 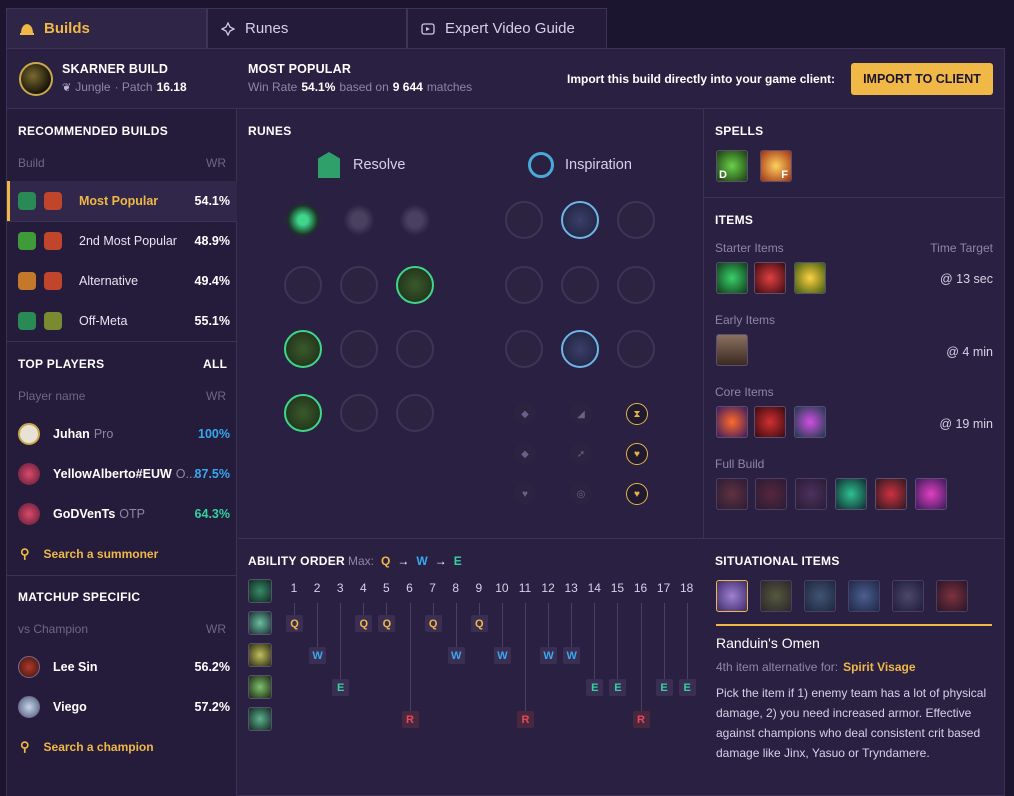 I want to click on level-number: 5, so click(x=386, y=588).